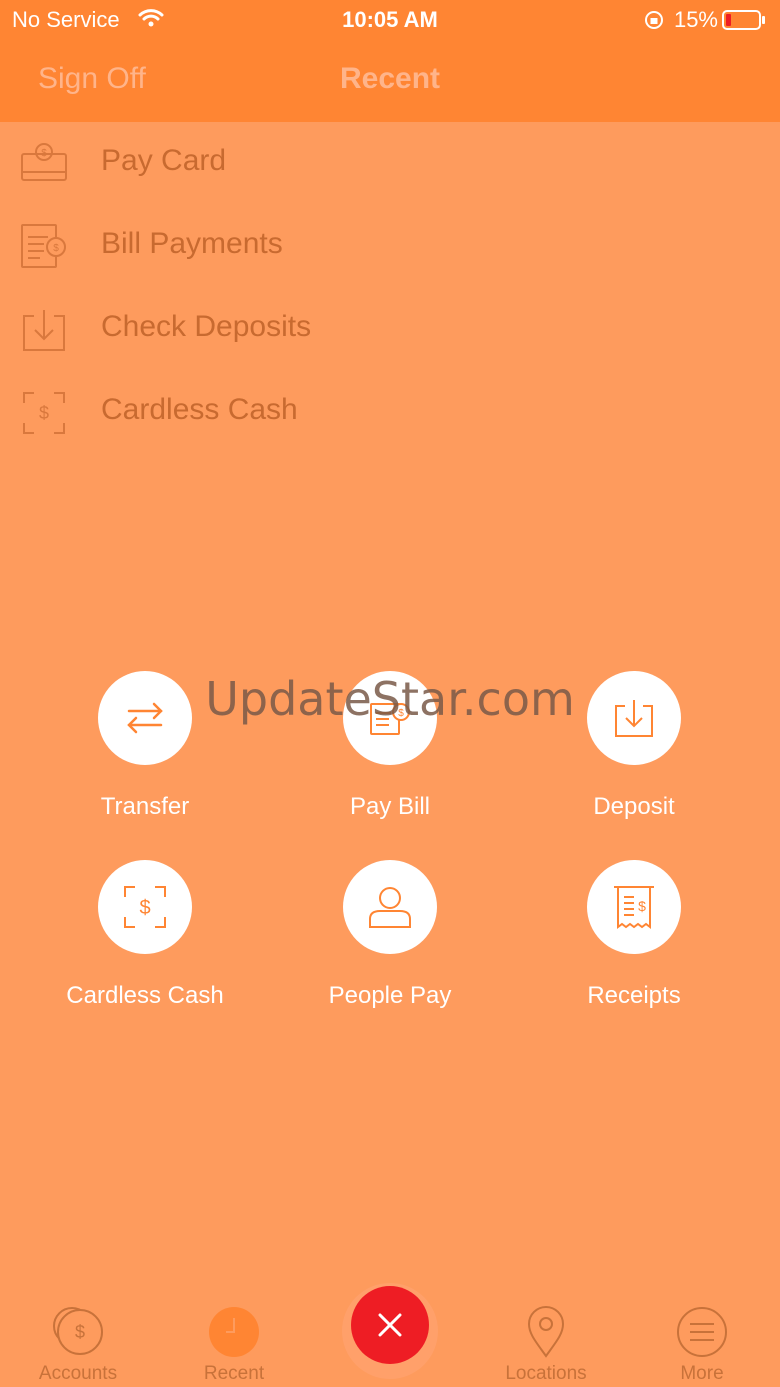 Image resolution: width=780 pixels, height=1387 pixels. I want to click on tab-recent: Recent, so click(234, 1333).